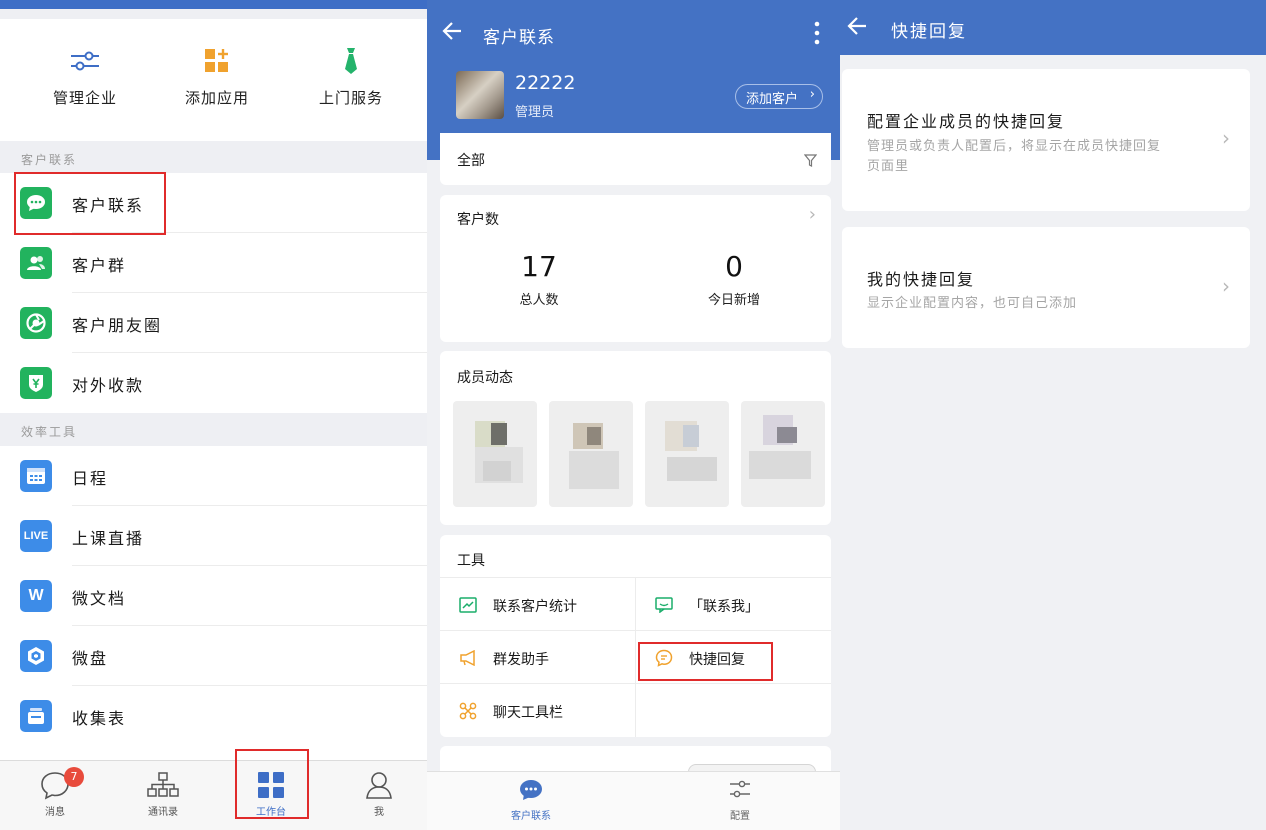 The image size is (1266, 830). Describe the element at coordinates (531, 816) in the screenshot. I see `tab-label: 客户联系` at that location.